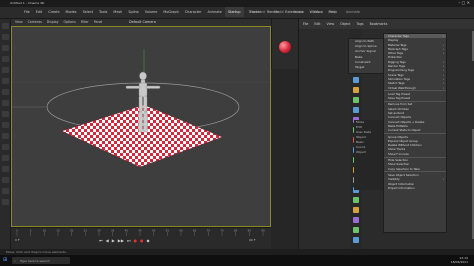 This screenshot has height=266, width=474. What do you see at coordinates (368, 67) in the screenshot?
I see `submenu-item: Target` at bounding box center [368, 67].